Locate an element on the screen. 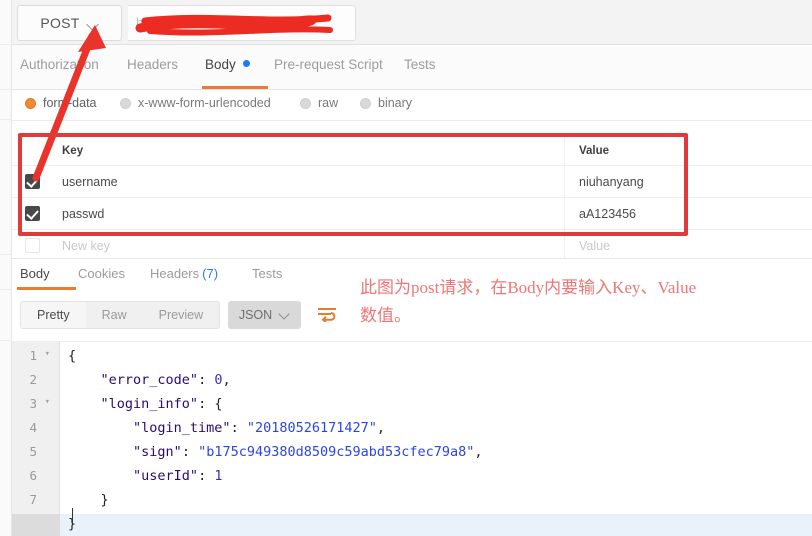 The image size is (812, 536). radio-binary: binary is located at coordinates (386, 103).